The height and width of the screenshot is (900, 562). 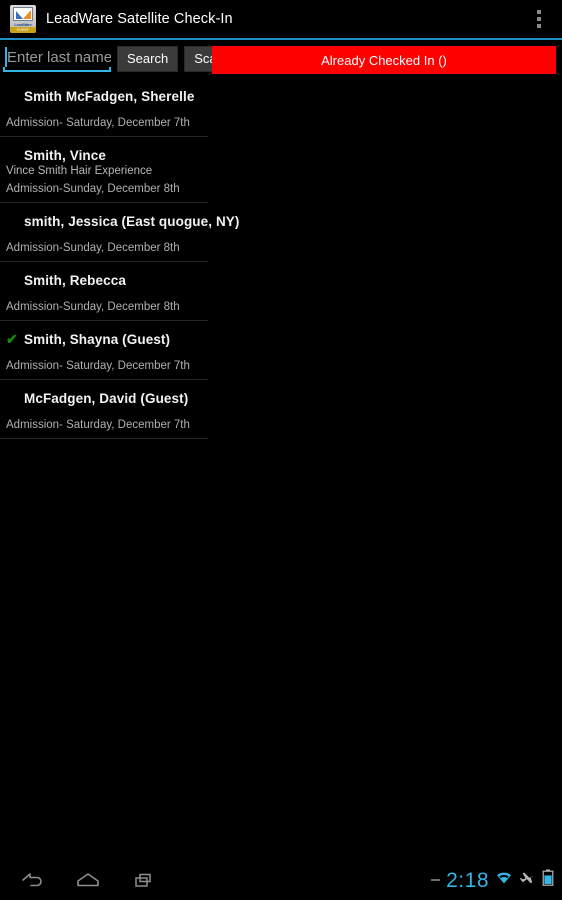 What do you see at coordinates (23, 14) in the screenshot?
I see `logo-screen-shape` at bounding box center [23, 14].